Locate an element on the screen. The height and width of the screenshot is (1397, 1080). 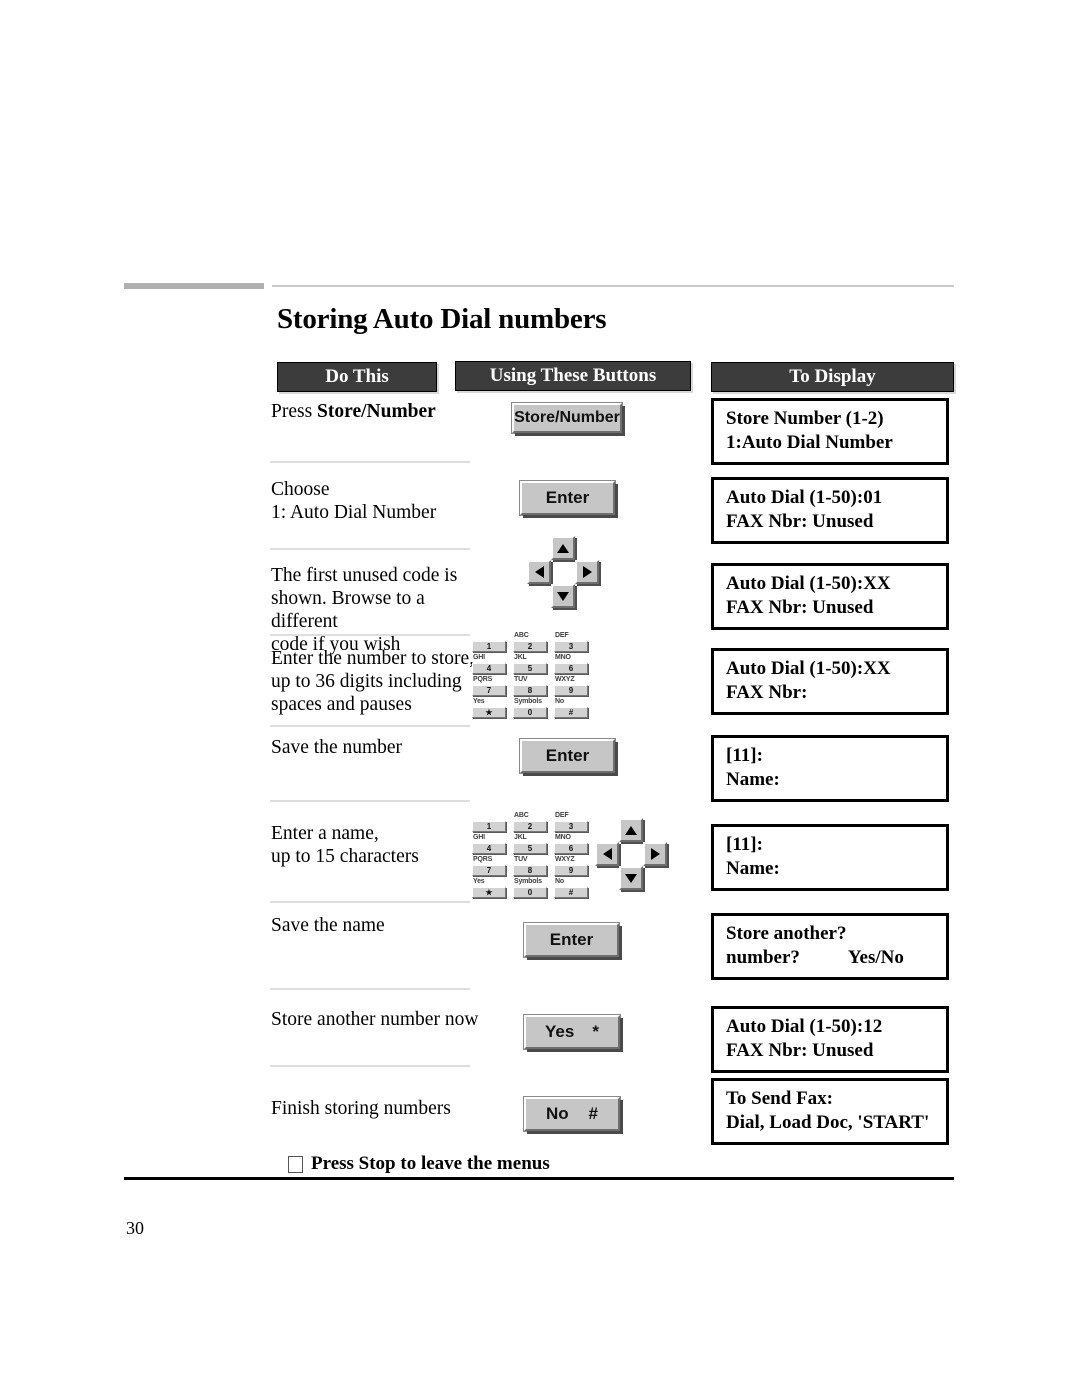
key-letters: WXYZ is located at coordinates (565, 679).